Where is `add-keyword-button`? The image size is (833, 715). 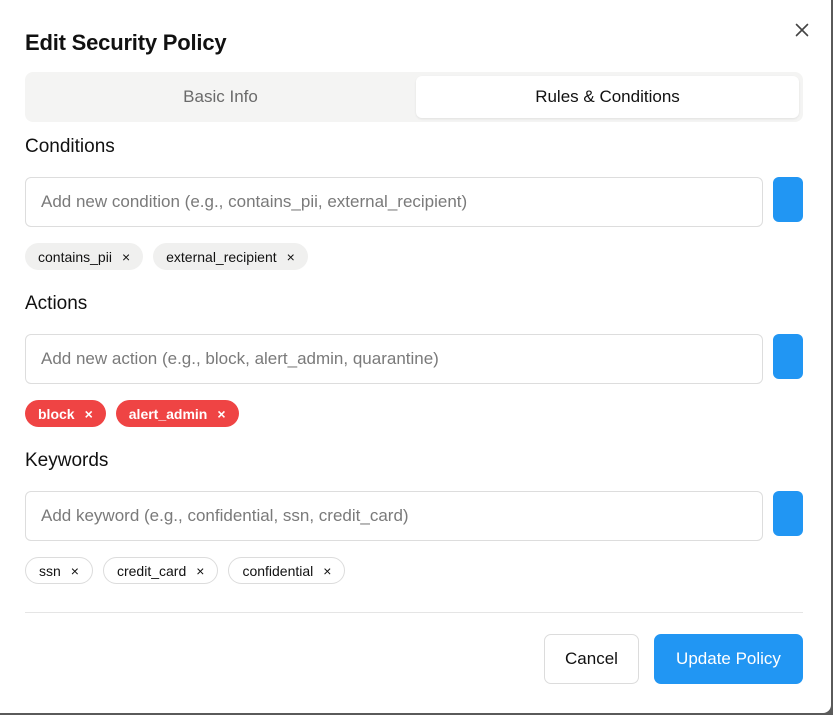 add-keyword-button is located at coordinates (788, 513).